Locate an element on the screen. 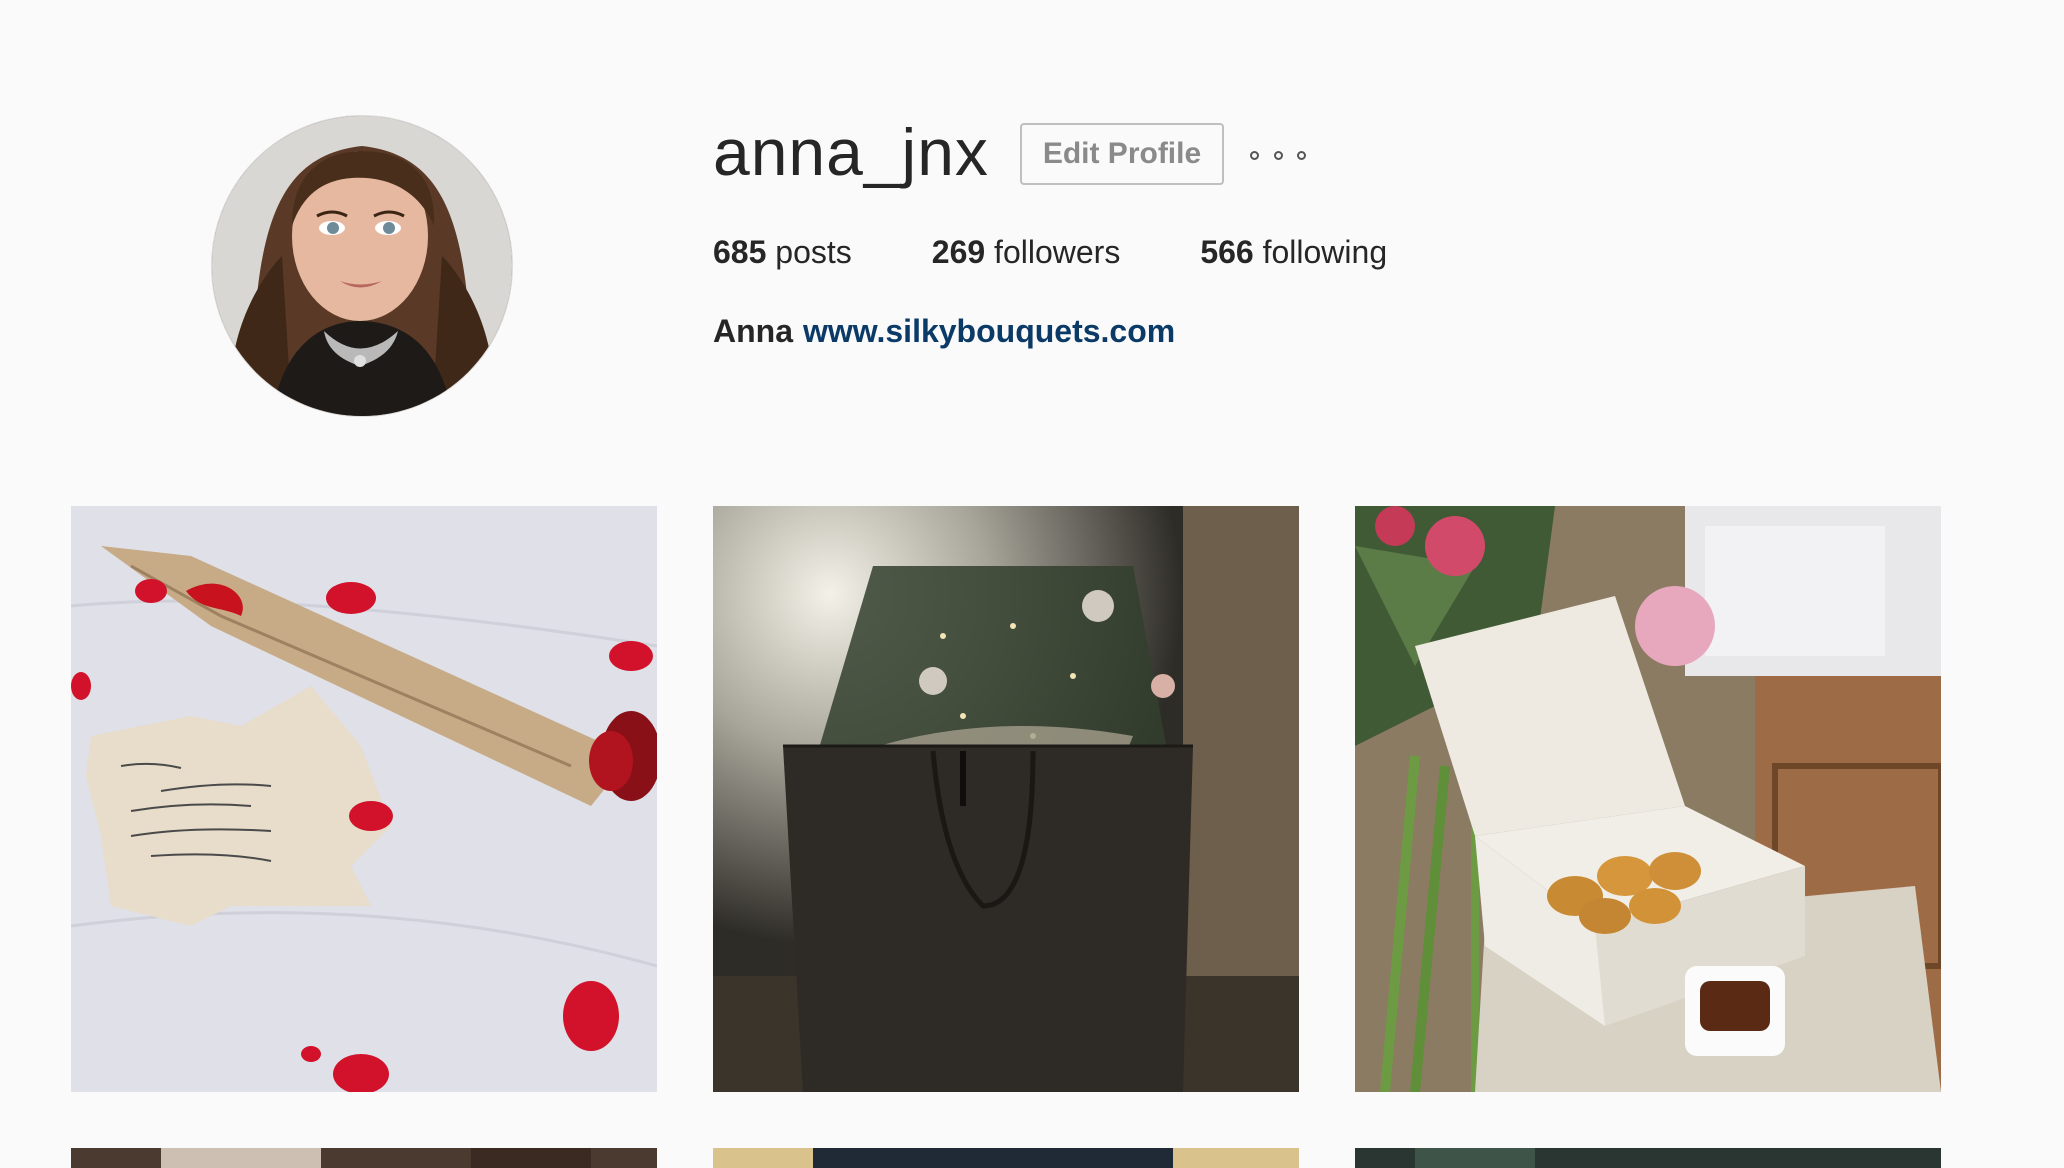 Image resolution: width=2064 pixels, height=1168 pixels. edit-profile-button: Edit Profile is located at coordinates (1122, 154).